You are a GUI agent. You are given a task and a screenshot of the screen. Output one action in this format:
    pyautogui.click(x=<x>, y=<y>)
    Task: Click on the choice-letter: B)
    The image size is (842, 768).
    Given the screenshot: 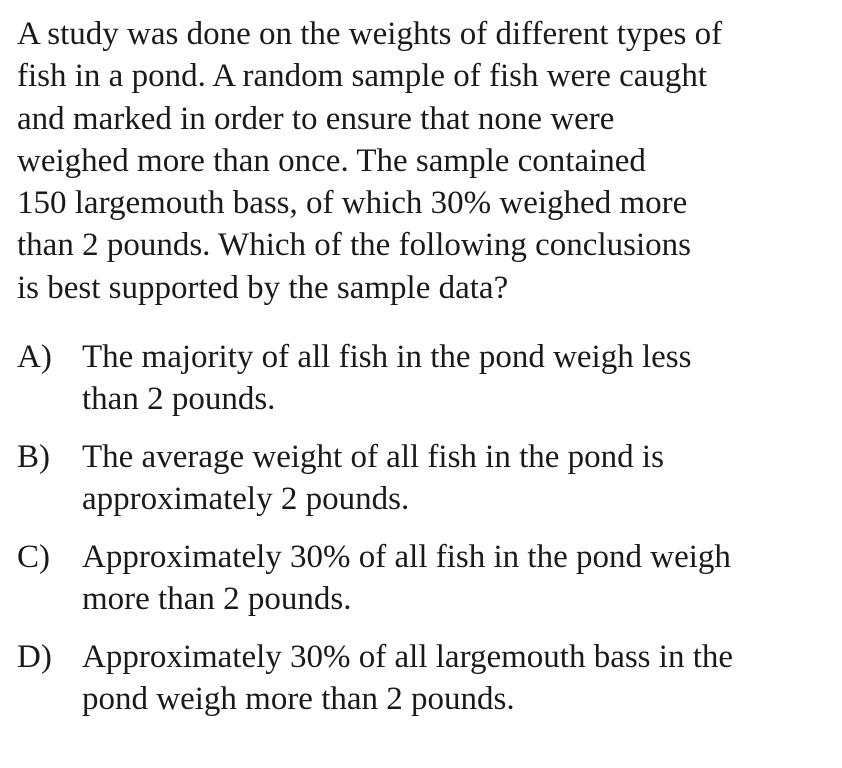 What is the action you would take?
    pyautogui.click(x=33, y=457)
    